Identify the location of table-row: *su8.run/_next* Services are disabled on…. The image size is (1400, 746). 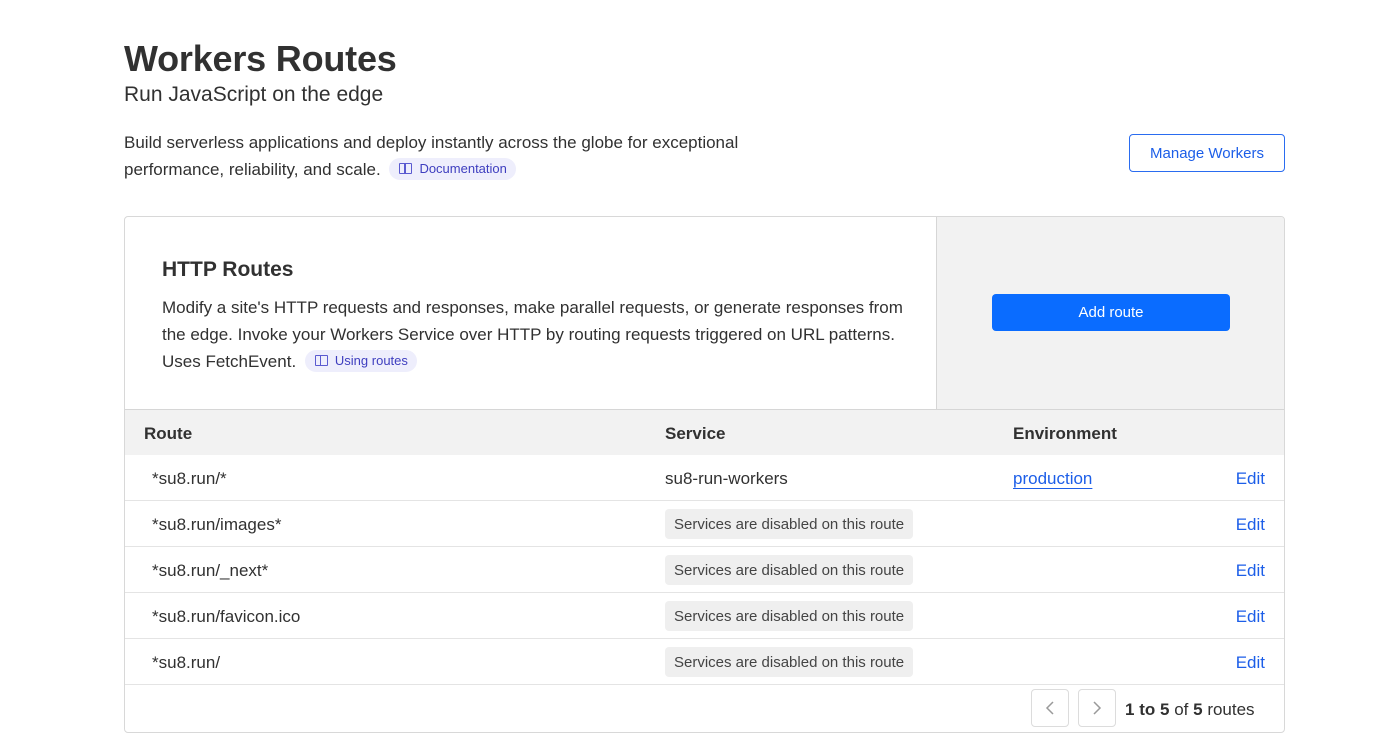
(704, 570).